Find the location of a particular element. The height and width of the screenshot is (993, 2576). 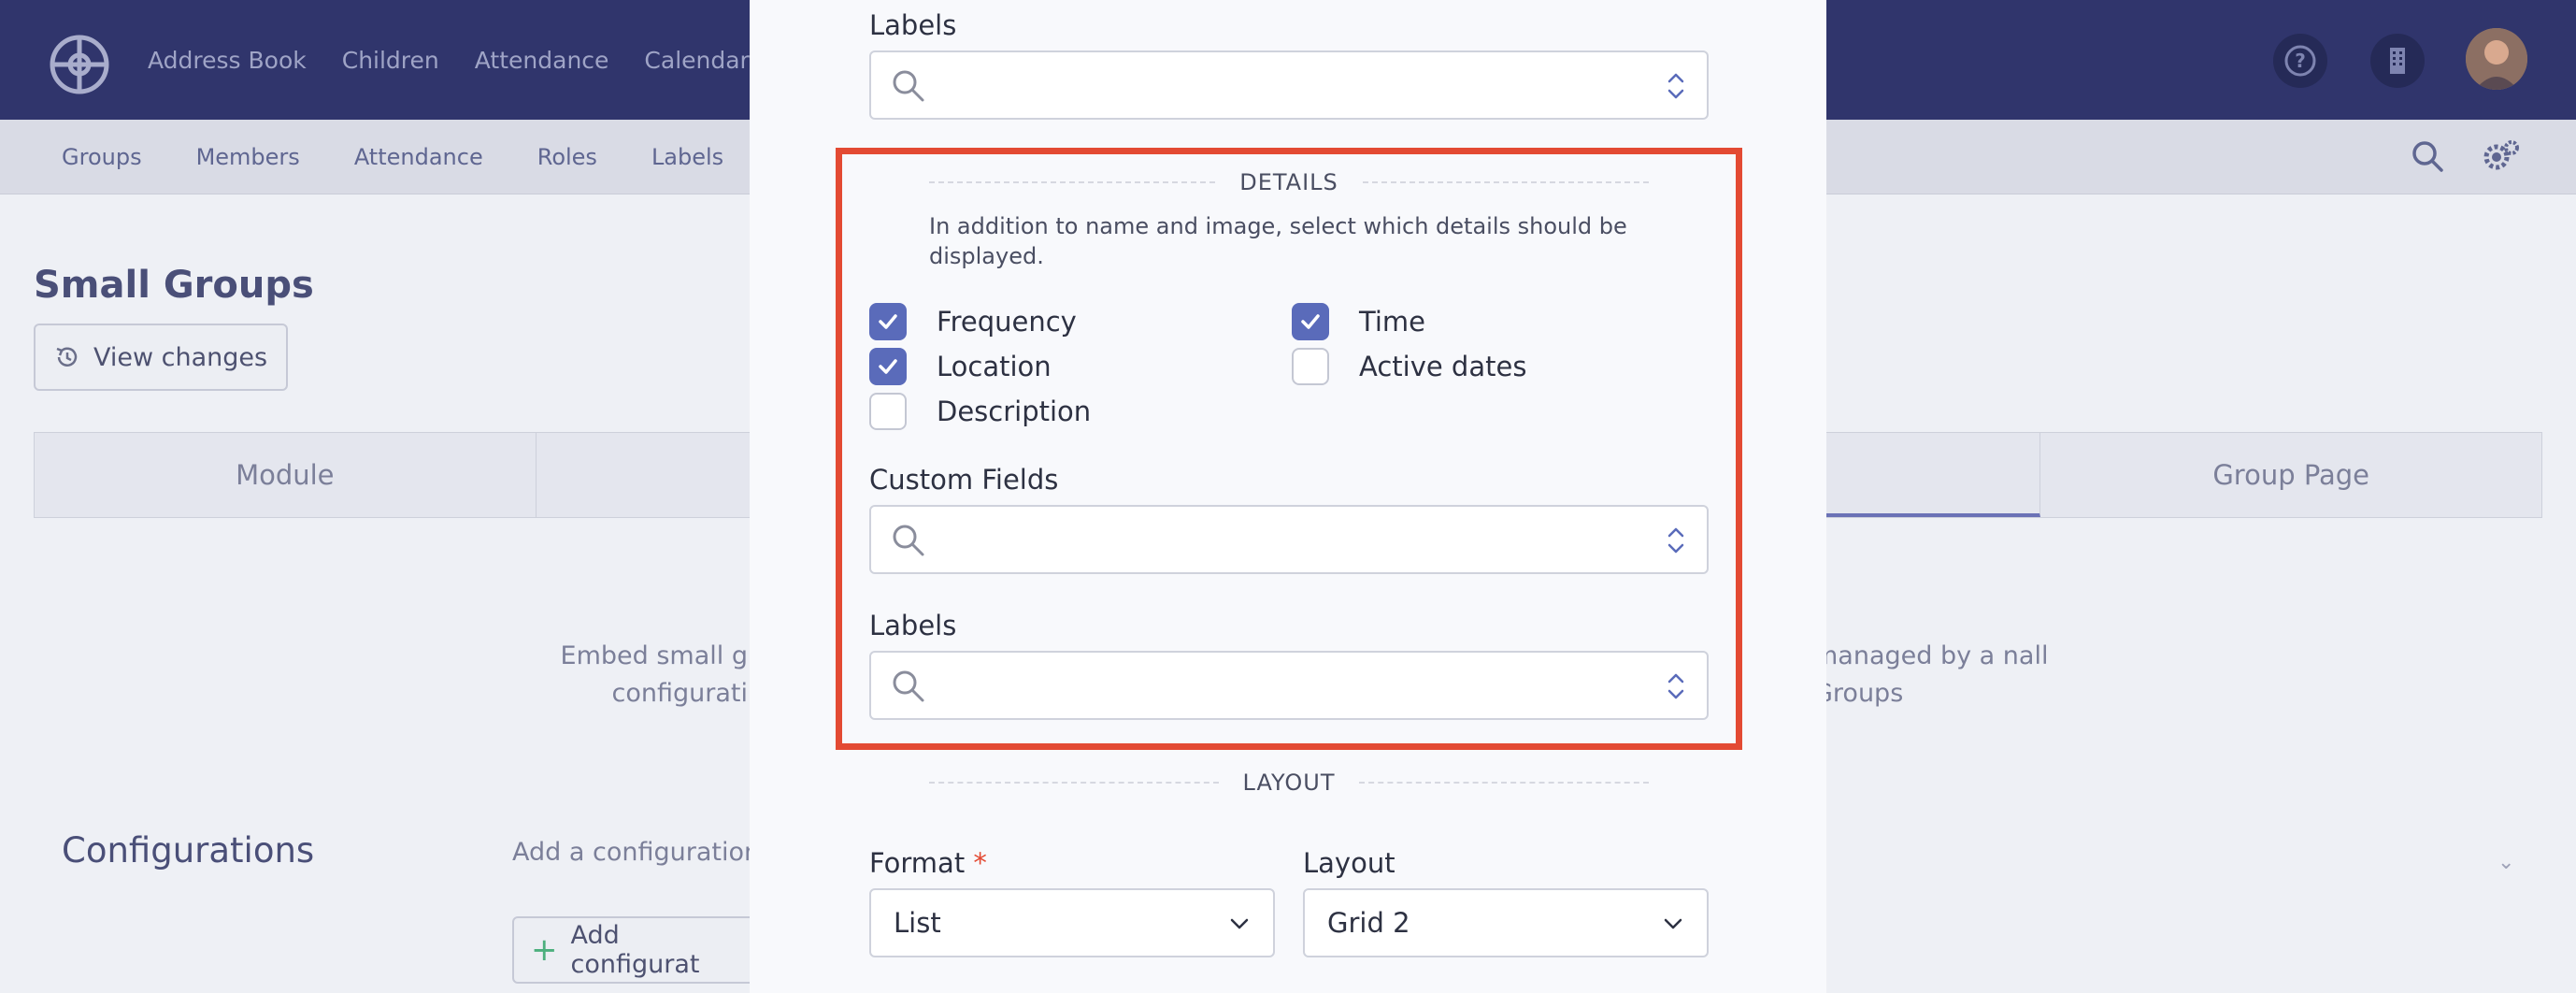

help-icon: ? is located at coordinates (2300, 61).